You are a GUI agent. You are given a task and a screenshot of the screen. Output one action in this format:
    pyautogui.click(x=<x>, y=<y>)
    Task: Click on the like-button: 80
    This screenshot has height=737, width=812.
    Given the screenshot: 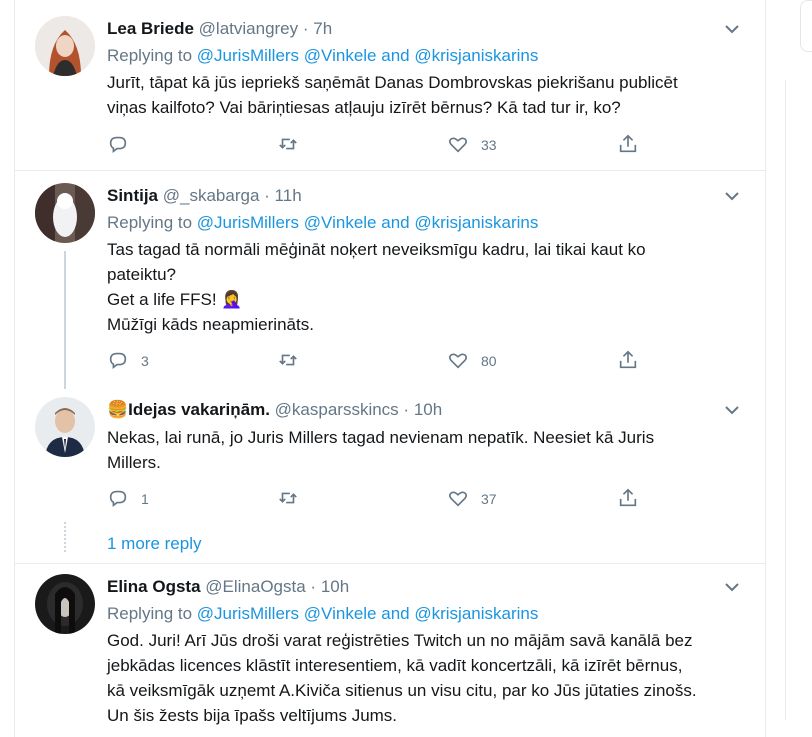 What is the action you would take?
    pyautogui.click(x=472, y=361)
    